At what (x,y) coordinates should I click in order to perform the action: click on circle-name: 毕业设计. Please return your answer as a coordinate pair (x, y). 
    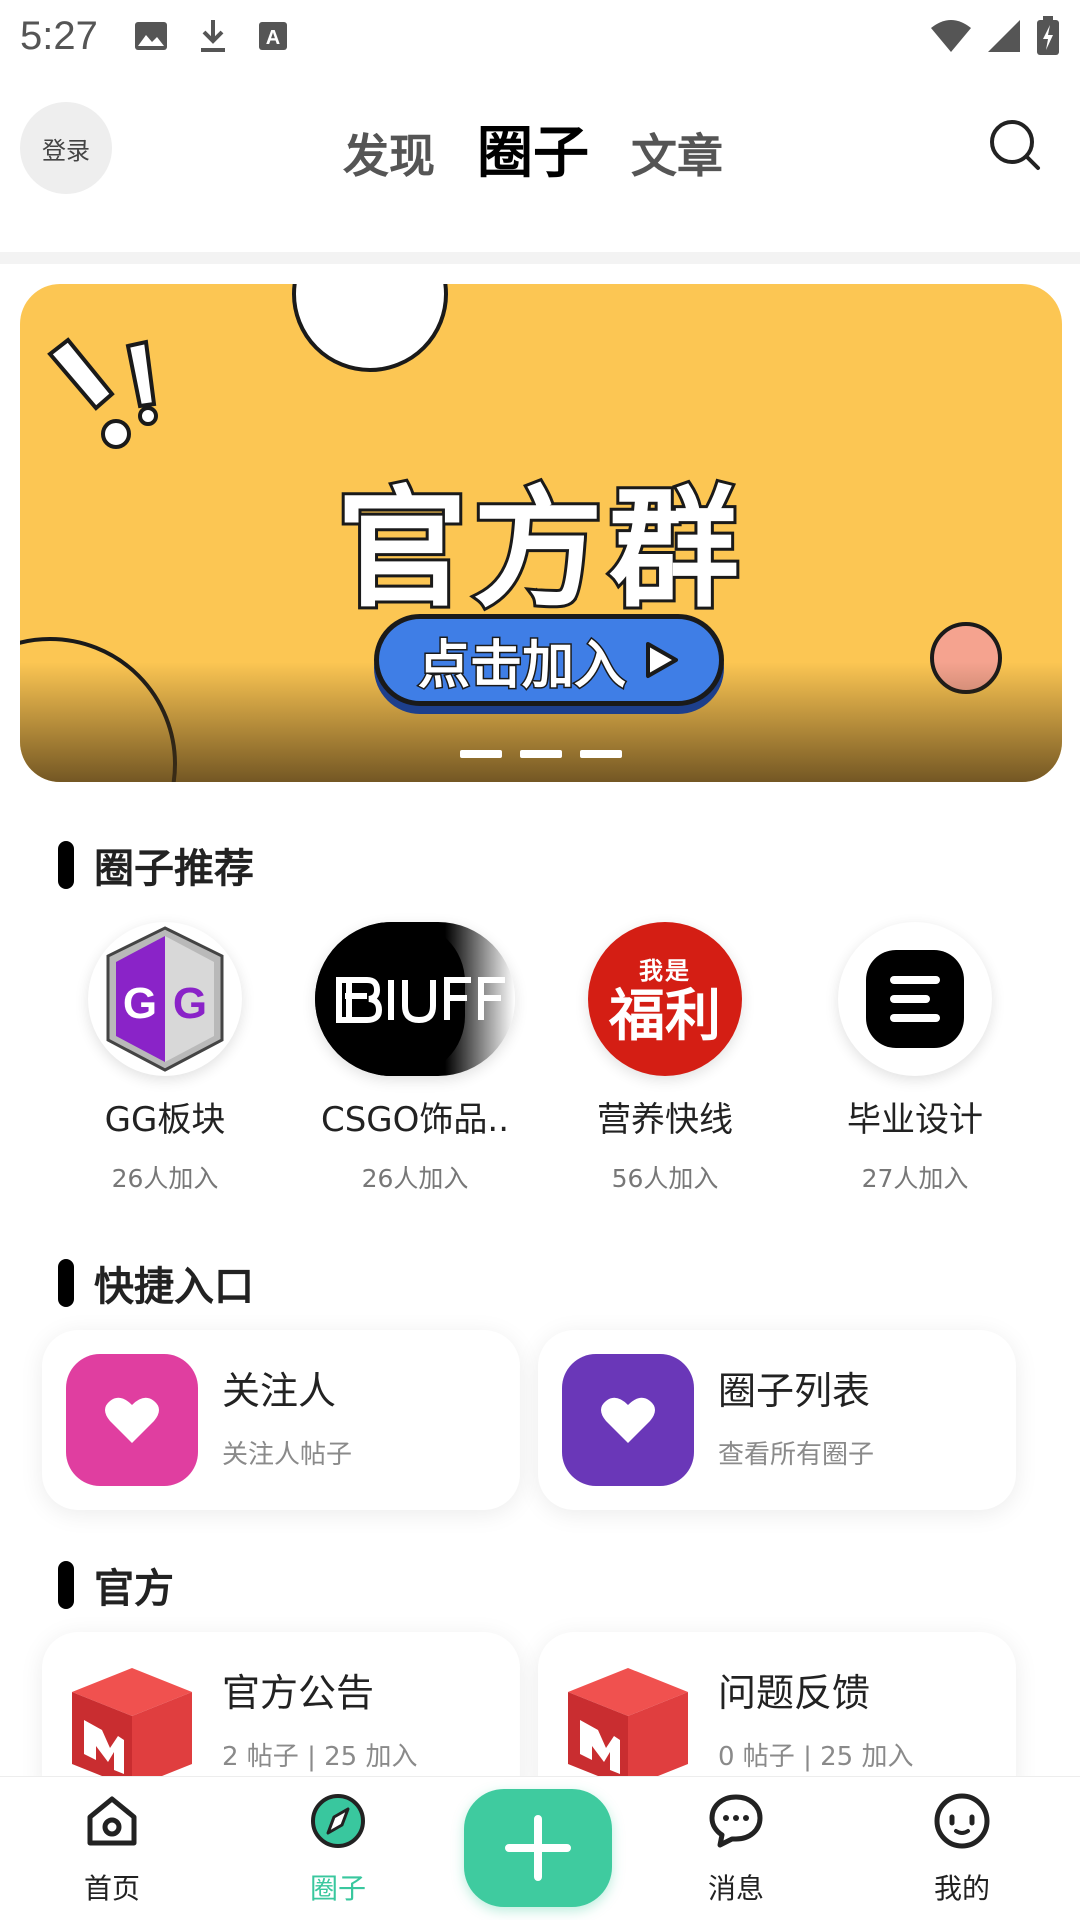
    Looking at the image, I should click on (915, 1120).